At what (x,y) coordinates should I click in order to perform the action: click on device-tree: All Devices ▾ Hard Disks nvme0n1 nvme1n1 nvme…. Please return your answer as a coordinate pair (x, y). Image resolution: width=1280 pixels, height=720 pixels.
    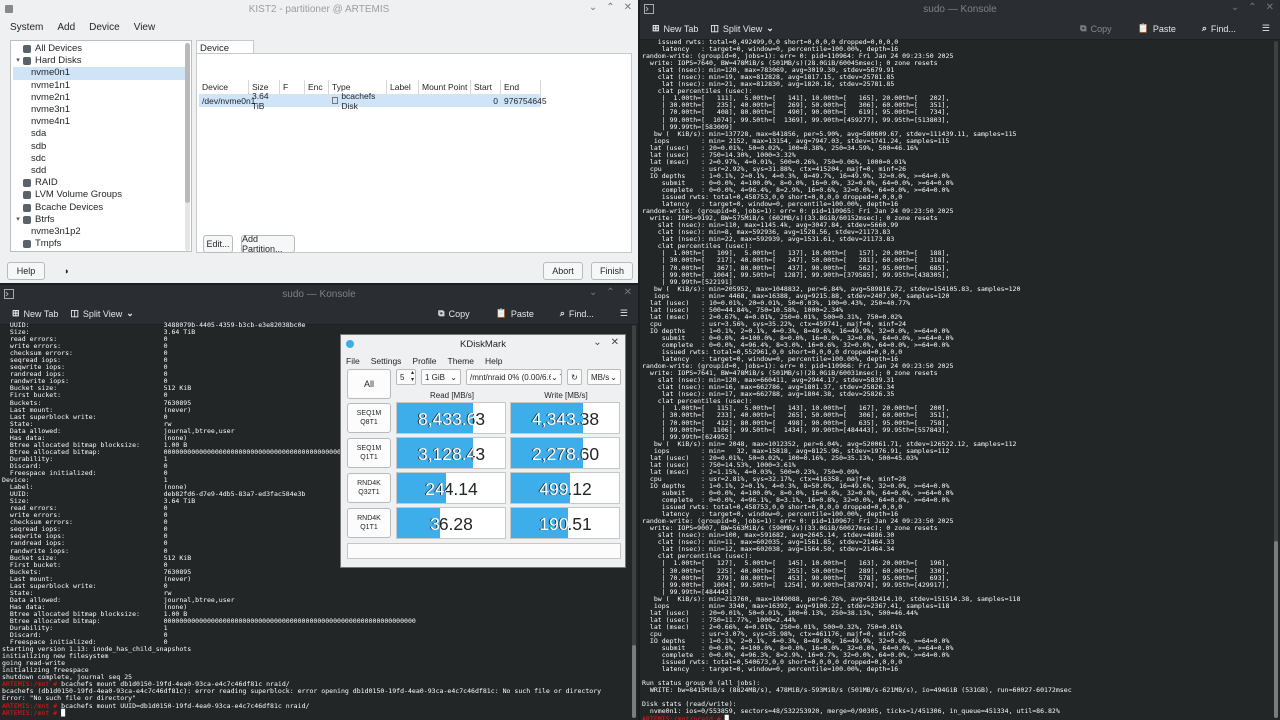
    Looking at the image, I should click on (101, 146).